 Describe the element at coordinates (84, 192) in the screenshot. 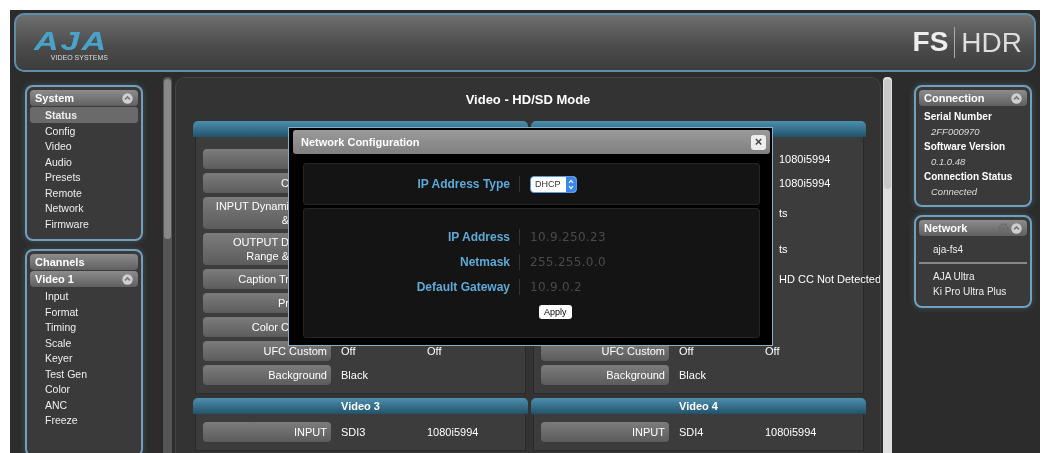

I see `sidebar-item: Remote` at that location.